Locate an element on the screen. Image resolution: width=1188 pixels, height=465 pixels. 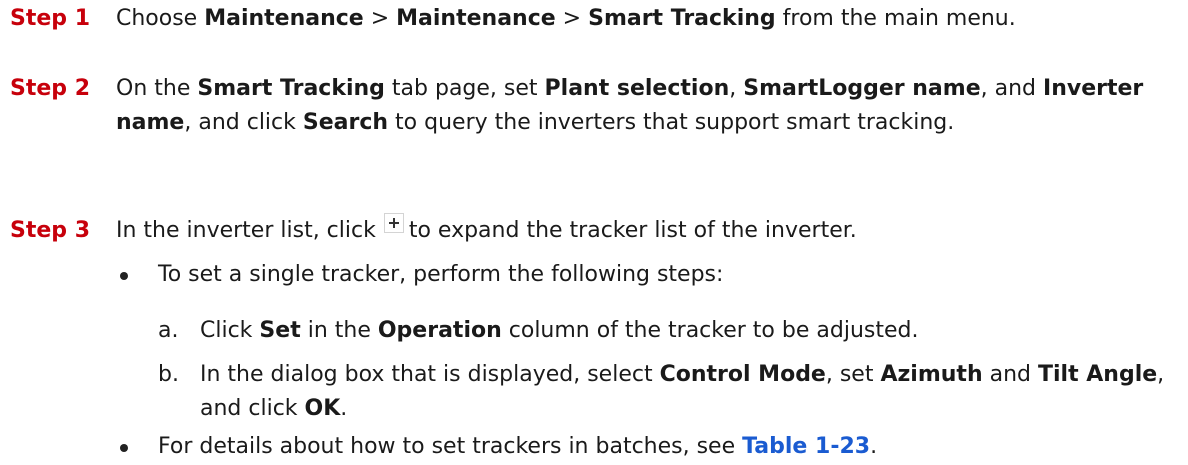
step-label: Step 1 is located at coordinates (50, 18).